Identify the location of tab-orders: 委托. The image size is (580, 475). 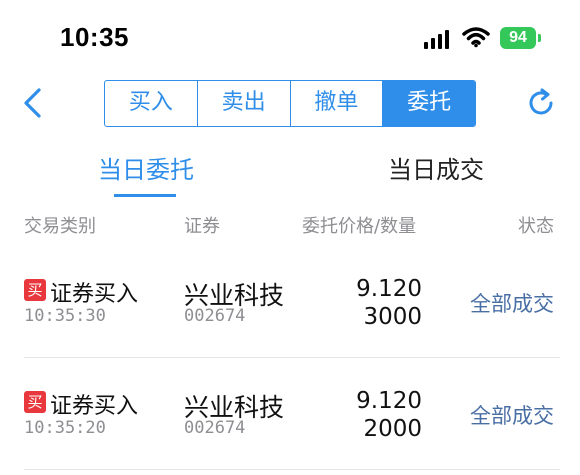
(429, 103).